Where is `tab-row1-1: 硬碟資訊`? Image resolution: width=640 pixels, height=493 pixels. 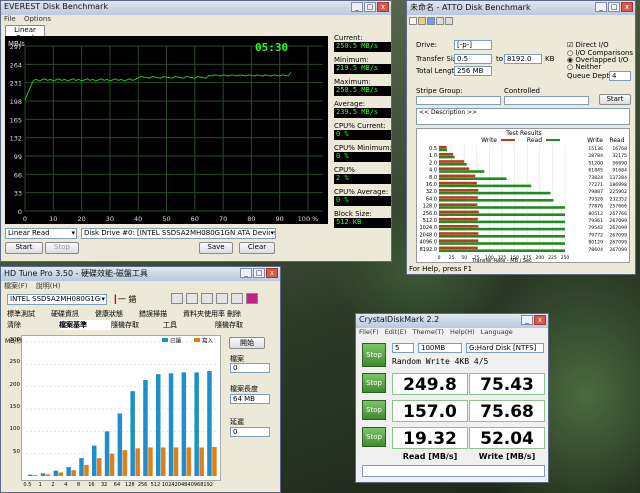 tab-row1-1: 硬碟資訊 is located at coordinates (73, 314).